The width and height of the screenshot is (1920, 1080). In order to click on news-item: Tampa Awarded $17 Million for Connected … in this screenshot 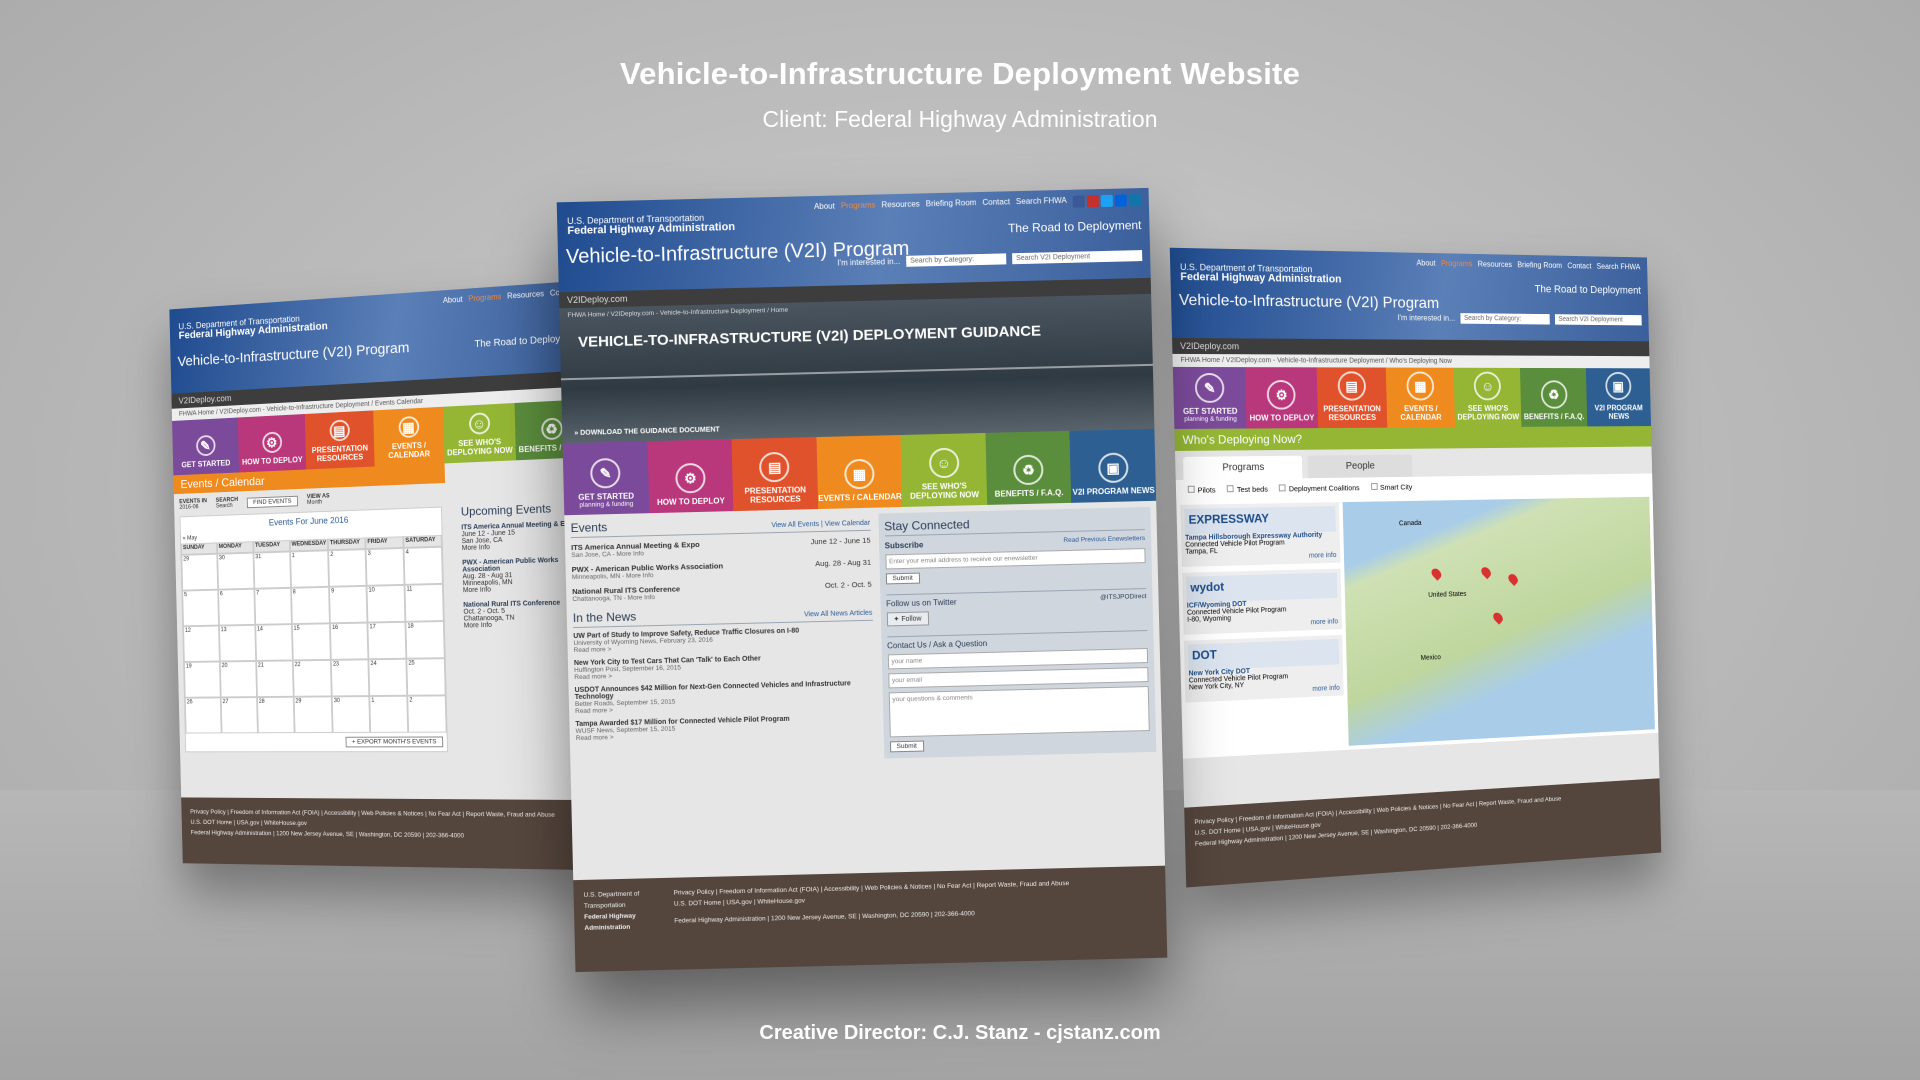, I will do `click(725, 728)`.